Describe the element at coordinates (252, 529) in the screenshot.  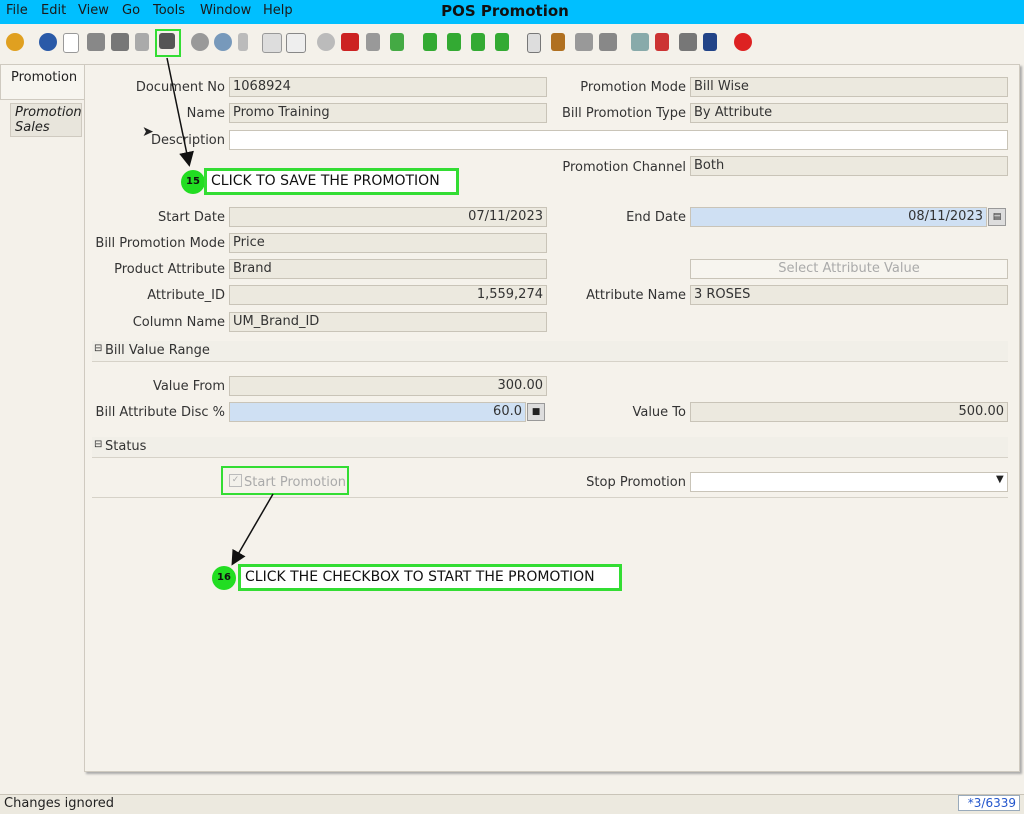
I see `step-16-arrow` at that location.